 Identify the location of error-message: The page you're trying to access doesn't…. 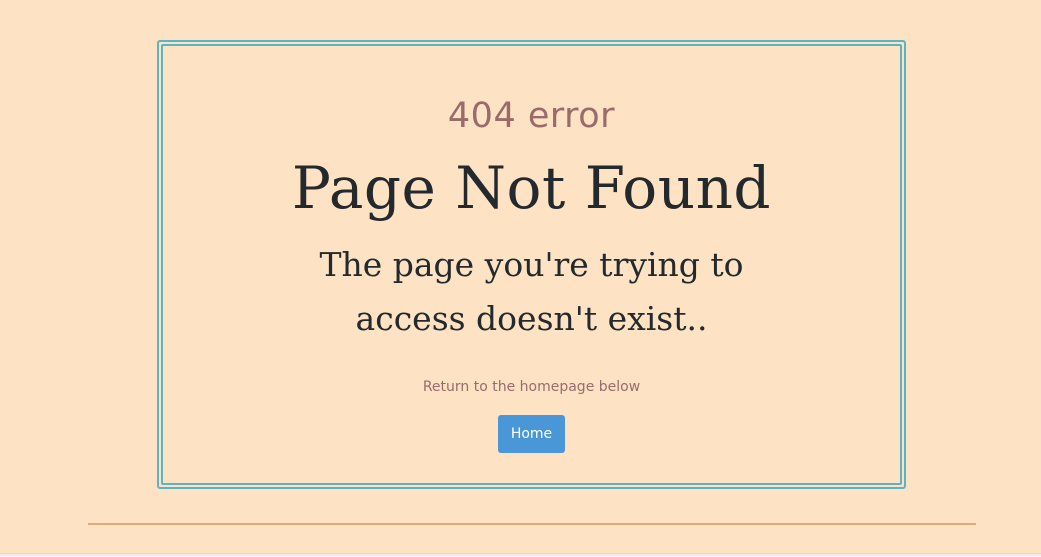
(531, 291).